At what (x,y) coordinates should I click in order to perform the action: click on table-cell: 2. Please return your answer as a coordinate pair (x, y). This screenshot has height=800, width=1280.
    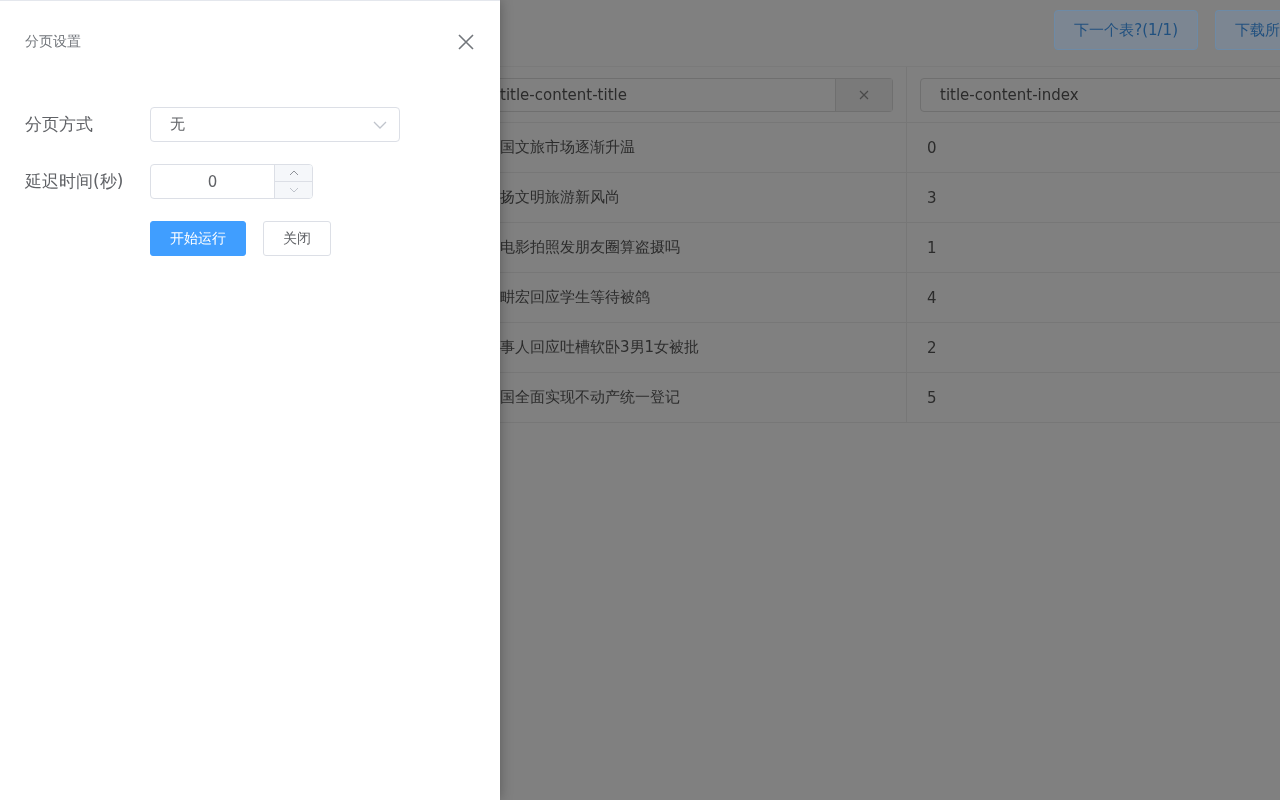
    Looking at the image, I should click on (1093, 348).